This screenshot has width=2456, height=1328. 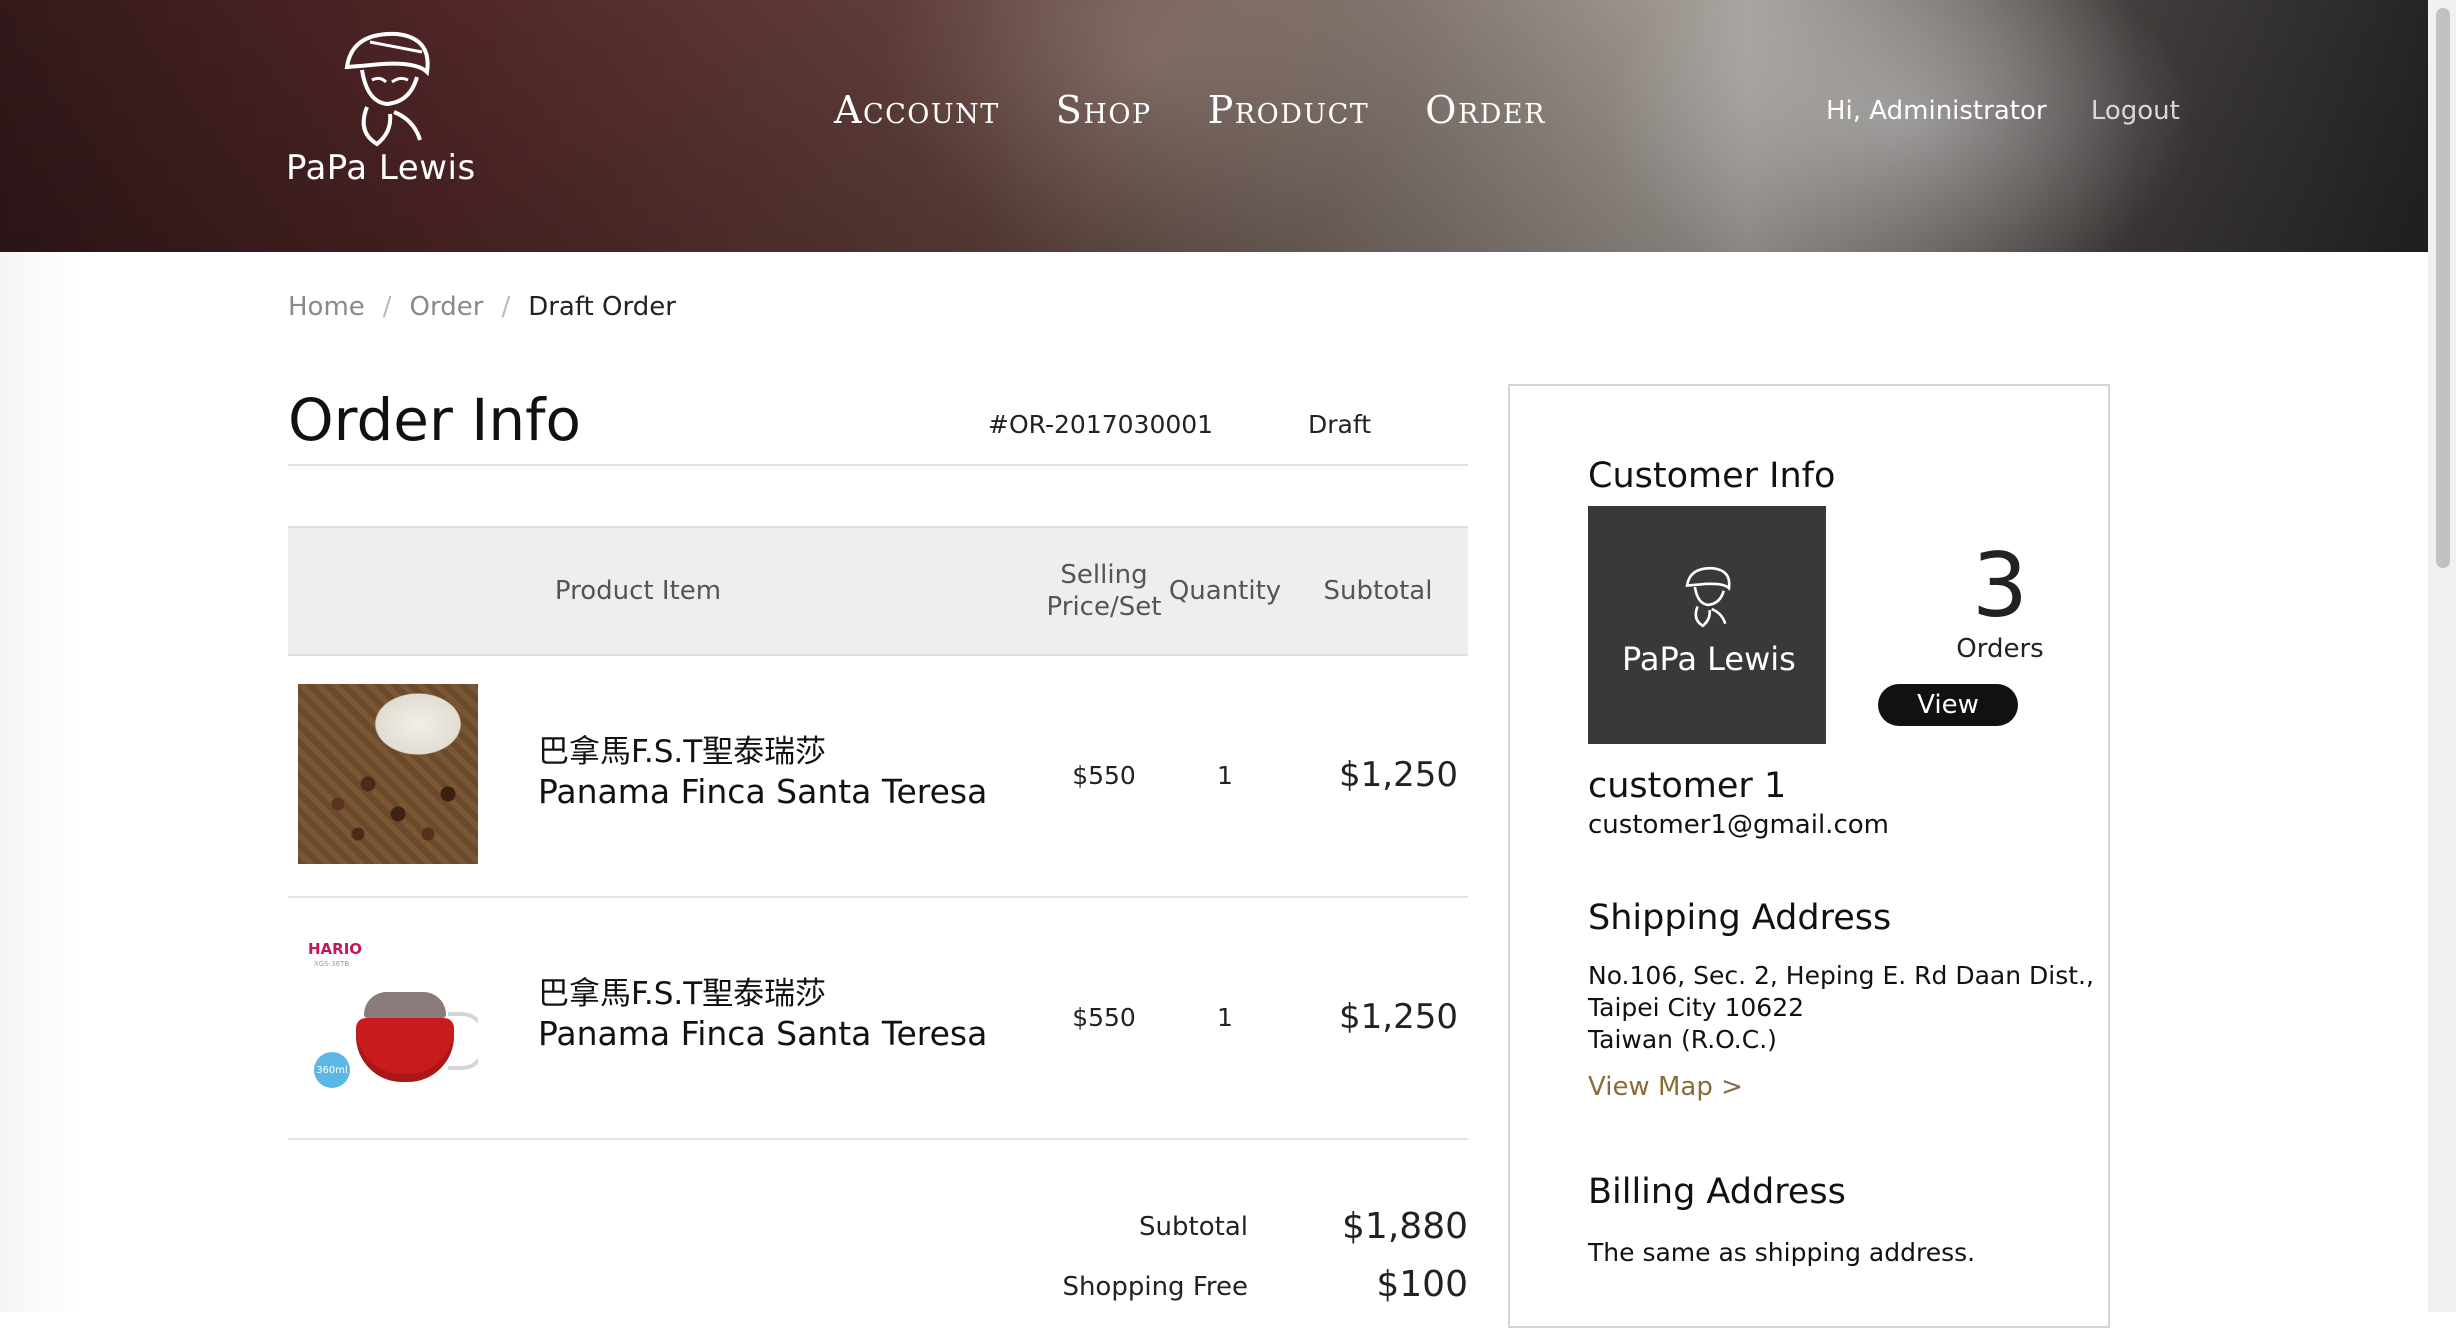 I want to click on page-title: Order Info, so click(x=435, y=420).